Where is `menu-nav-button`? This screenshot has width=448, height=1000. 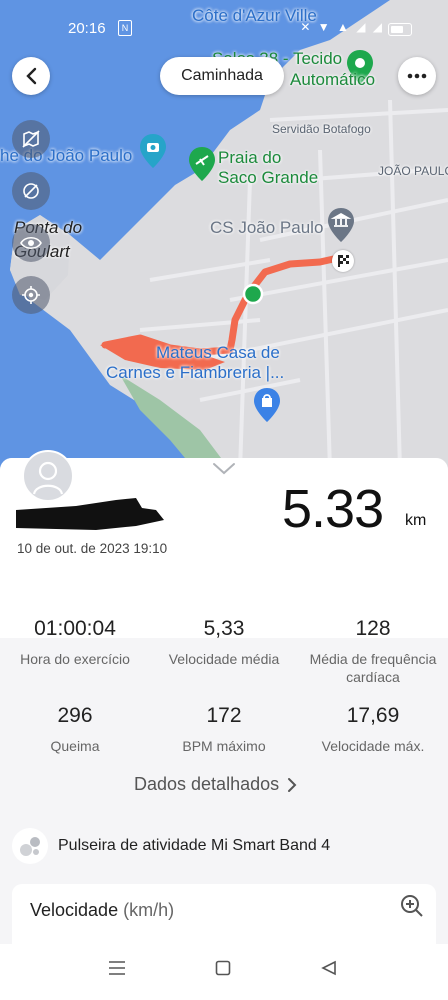 menu-nav-button is located at coordinates (117, 970).